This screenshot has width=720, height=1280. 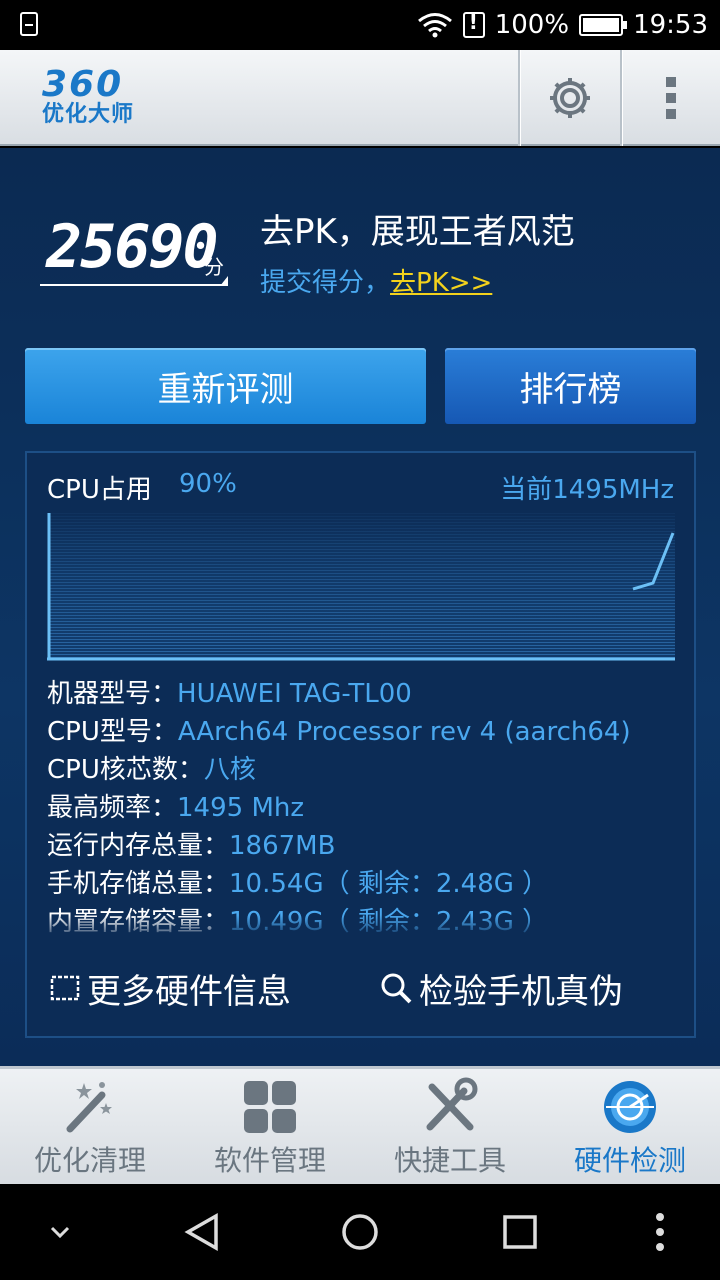 I want to click on pk-subtitle: 提交得分，去PK>>, so click(x=376, y=280).